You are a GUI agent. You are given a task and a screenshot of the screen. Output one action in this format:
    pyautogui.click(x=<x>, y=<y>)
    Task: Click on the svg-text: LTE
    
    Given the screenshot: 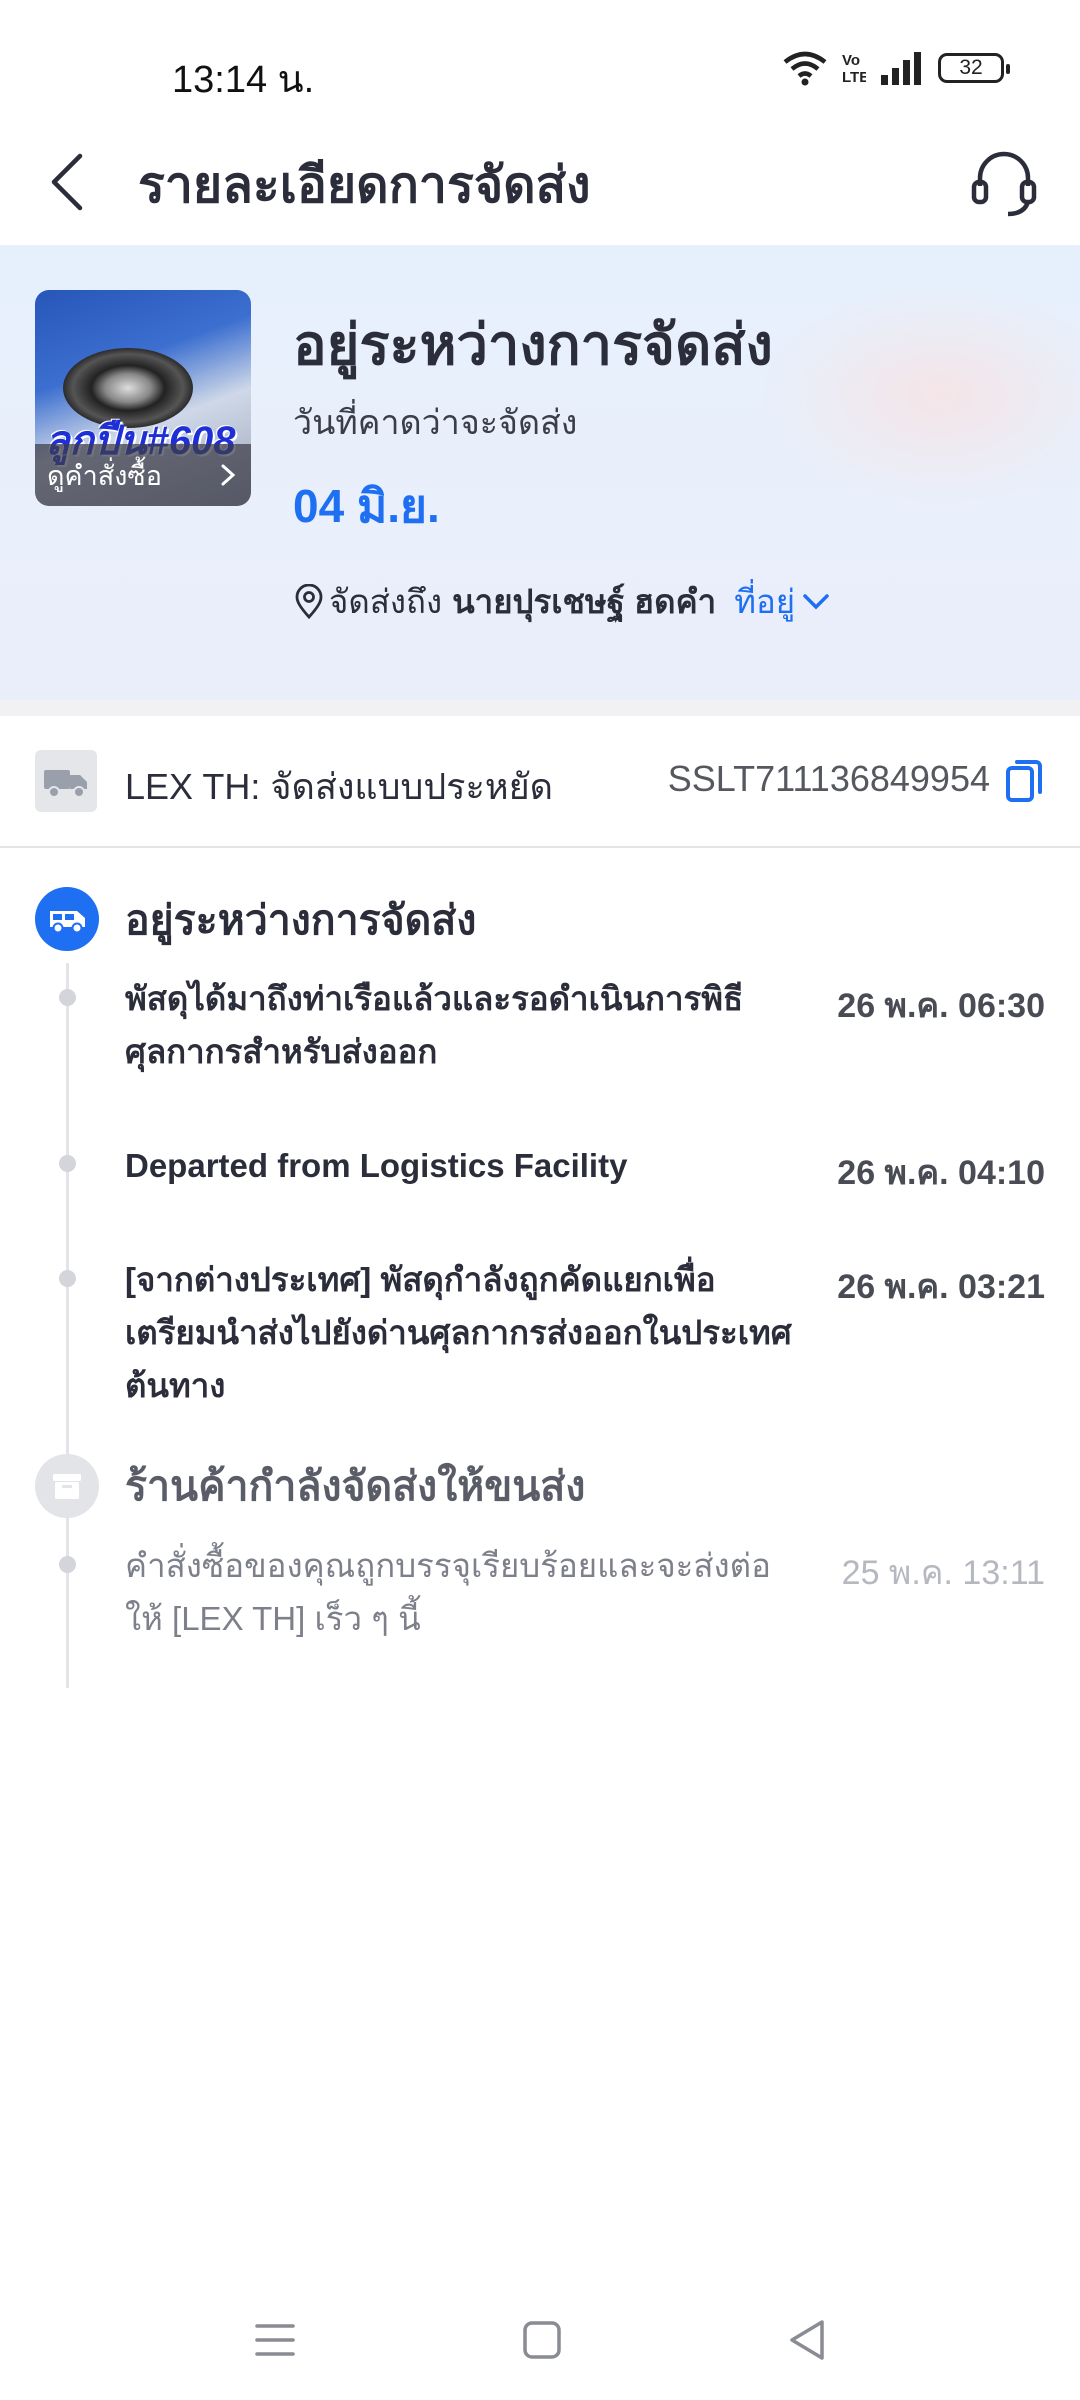 What is the action you would take?
    pyautogui.click(x=854, y=77)
    